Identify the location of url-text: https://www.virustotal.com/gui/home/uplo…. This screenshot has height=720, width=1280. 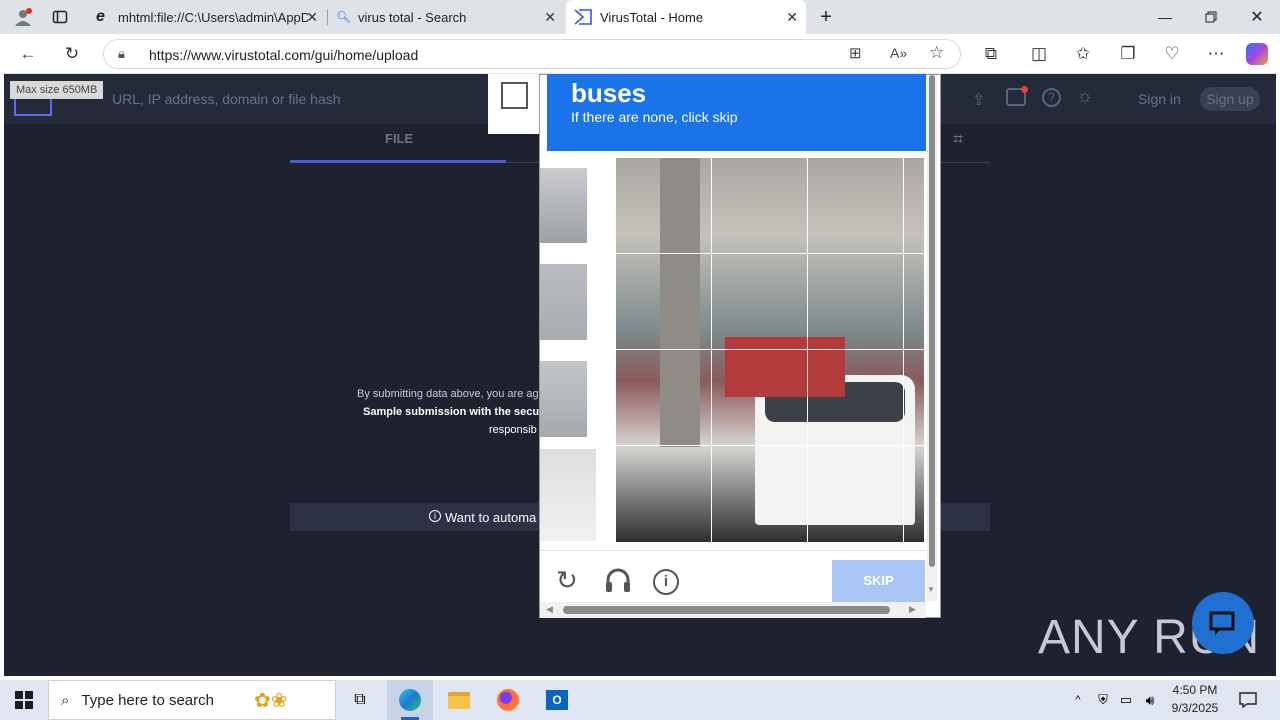
(284, 55).